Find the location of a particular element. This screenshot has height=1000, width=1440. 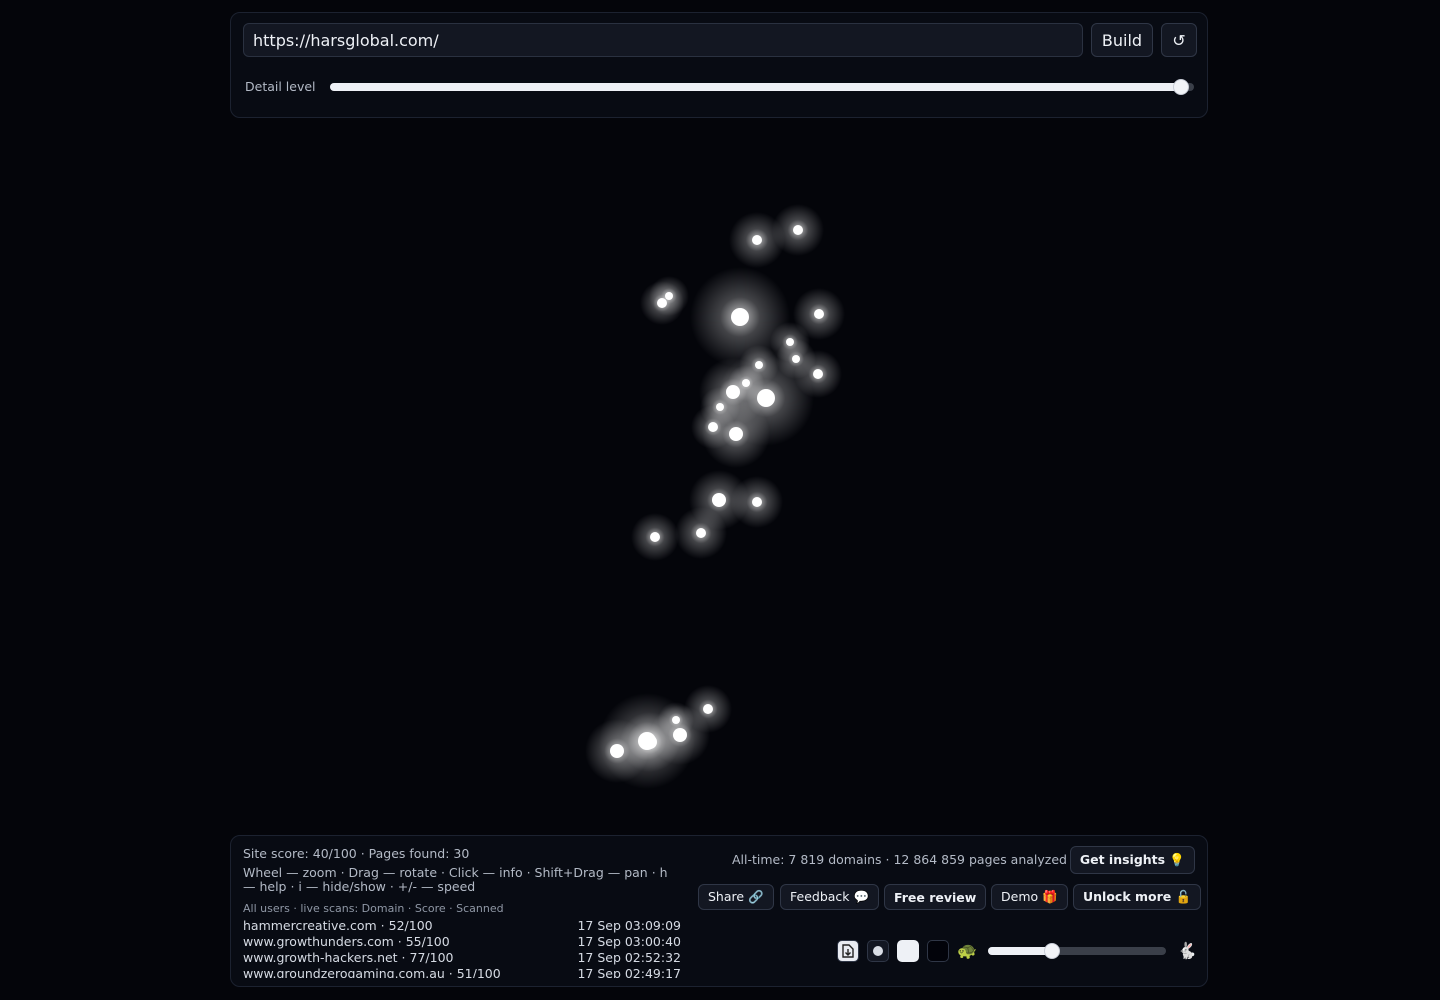

reset-button: ↺ is located at coordinates (1179, 40).